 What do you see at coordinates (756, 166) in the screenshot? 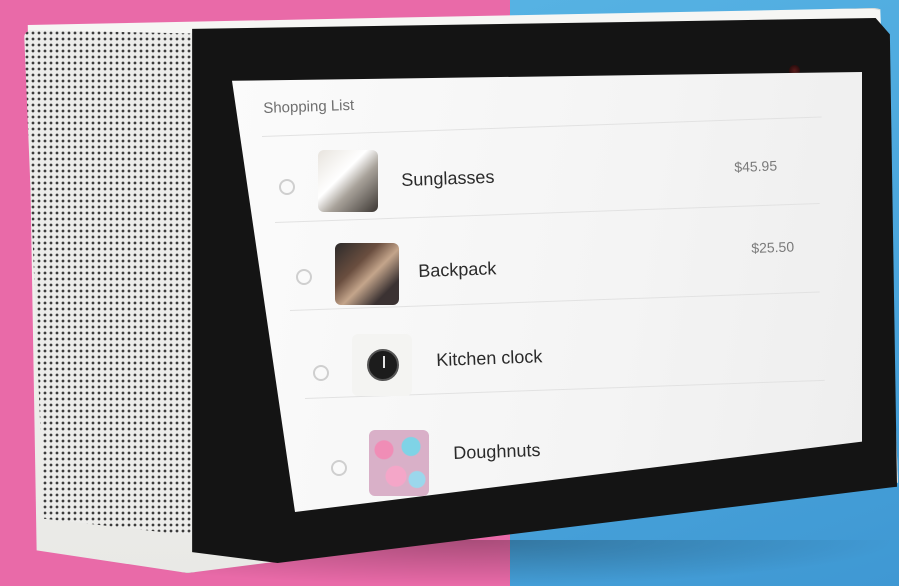
I see `item-price: $45.95` at bounding box center [756, 166].